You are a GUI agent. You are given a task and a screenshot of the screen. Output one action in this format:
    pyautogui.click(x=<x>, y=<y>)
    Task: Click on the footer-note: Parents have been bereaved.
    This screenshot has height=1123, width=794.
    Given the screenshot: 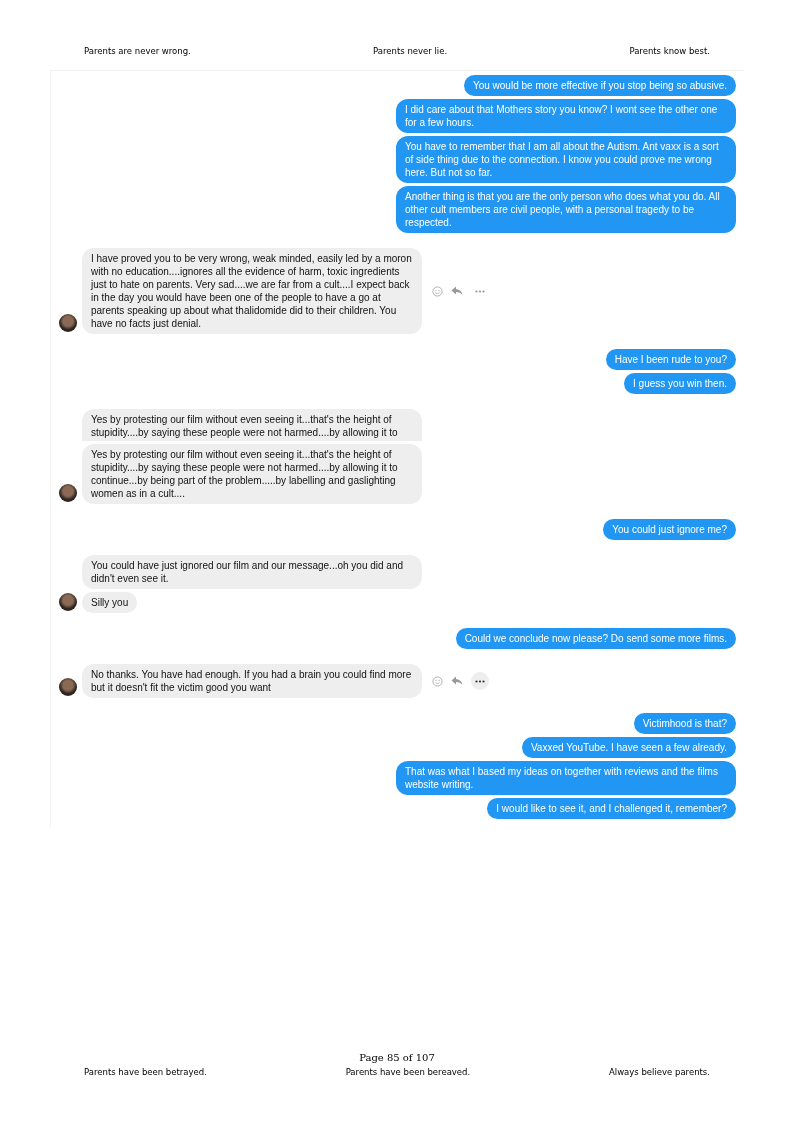 What is the action you would take?
    pyautogui.click(x=408, y=1072)
    